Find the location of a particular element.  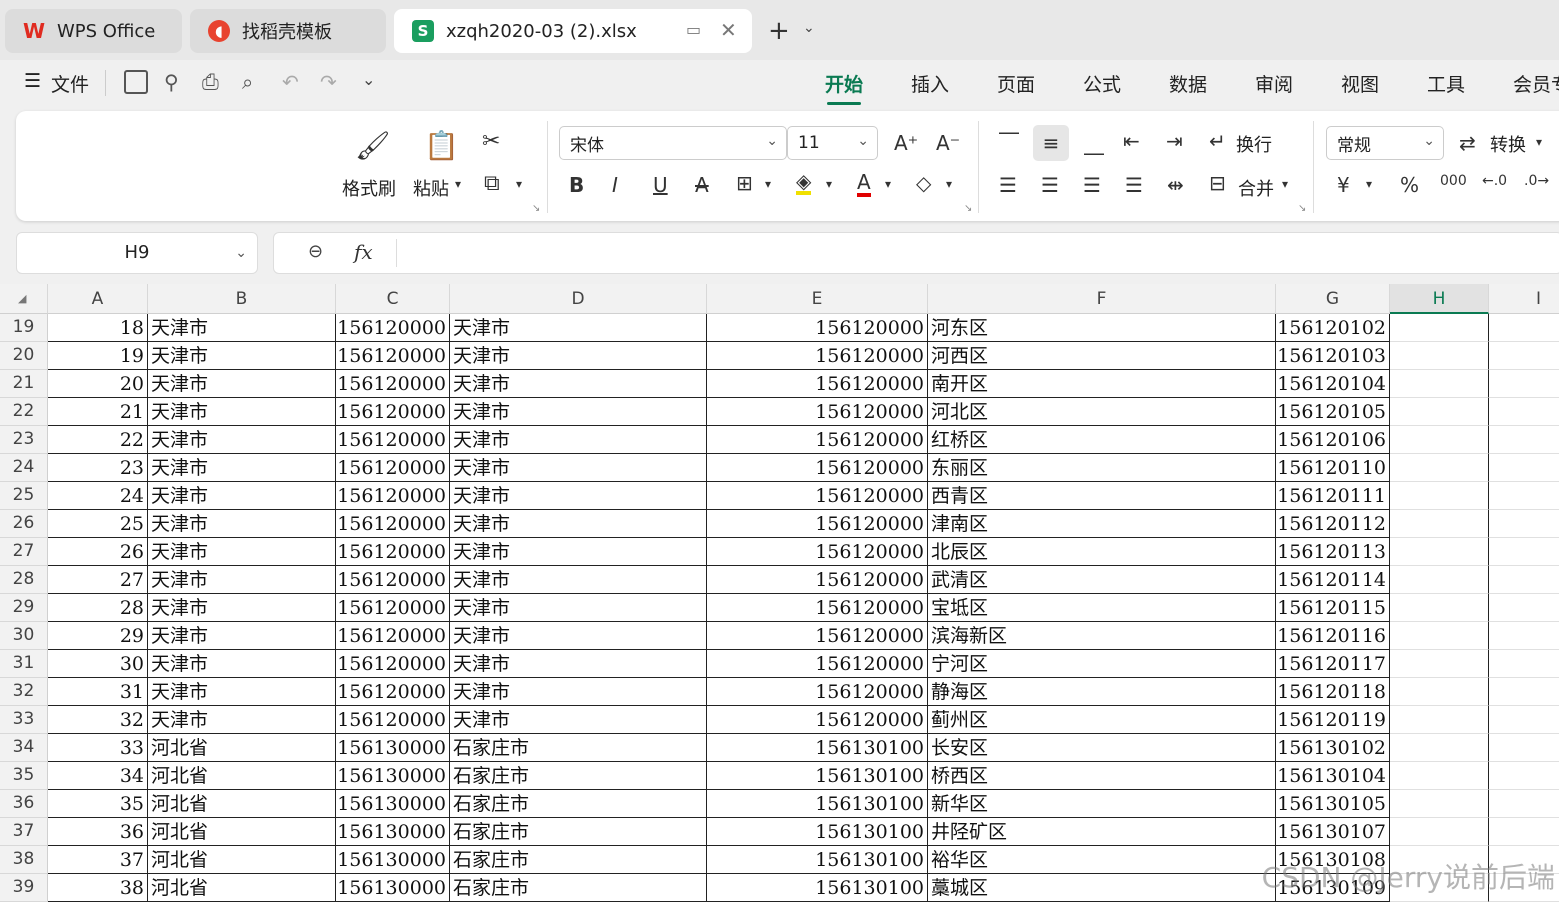

cell-a: 28 is located at coordinates (98, 608).